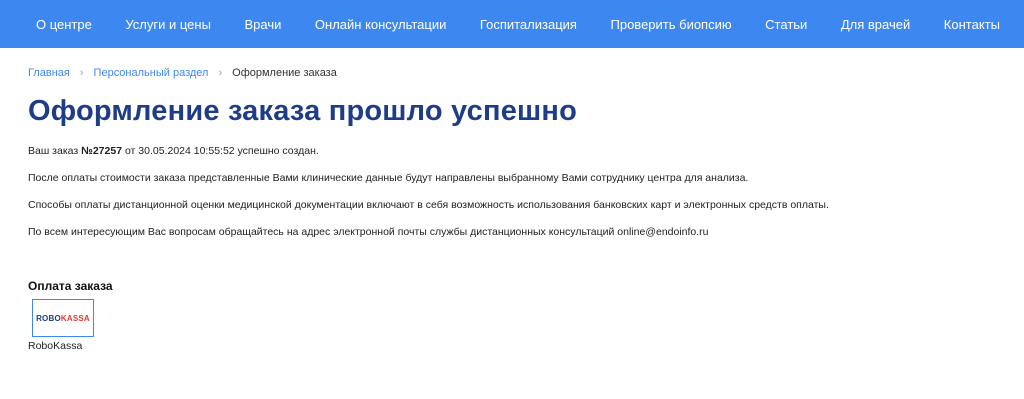  I want to click on breadcrumb-home: Главная, so click(49, 73).